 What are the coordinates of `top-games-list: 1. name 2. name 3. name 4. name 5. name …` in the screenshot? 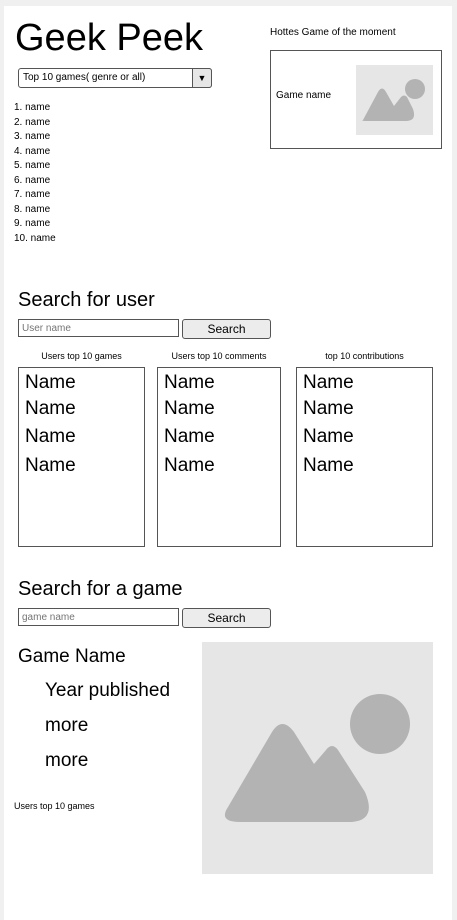 It's located at (35, 173).